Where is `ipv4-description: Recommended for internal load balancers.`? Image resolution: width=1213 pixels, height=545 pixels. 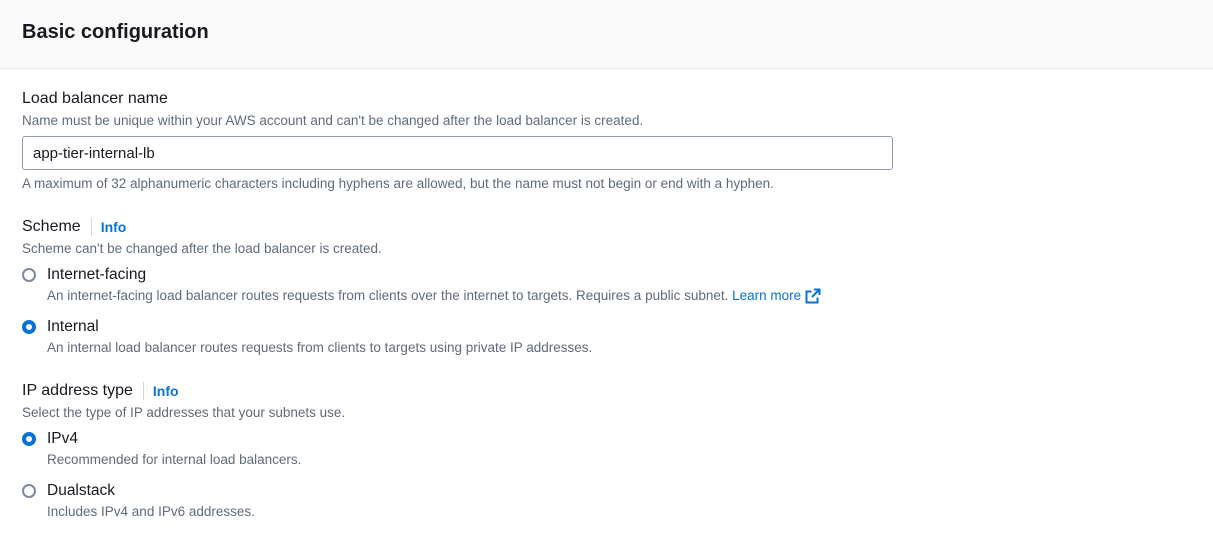
ipv4-description: Recommended for internal load balancers. is located at coordinates (174, 459).